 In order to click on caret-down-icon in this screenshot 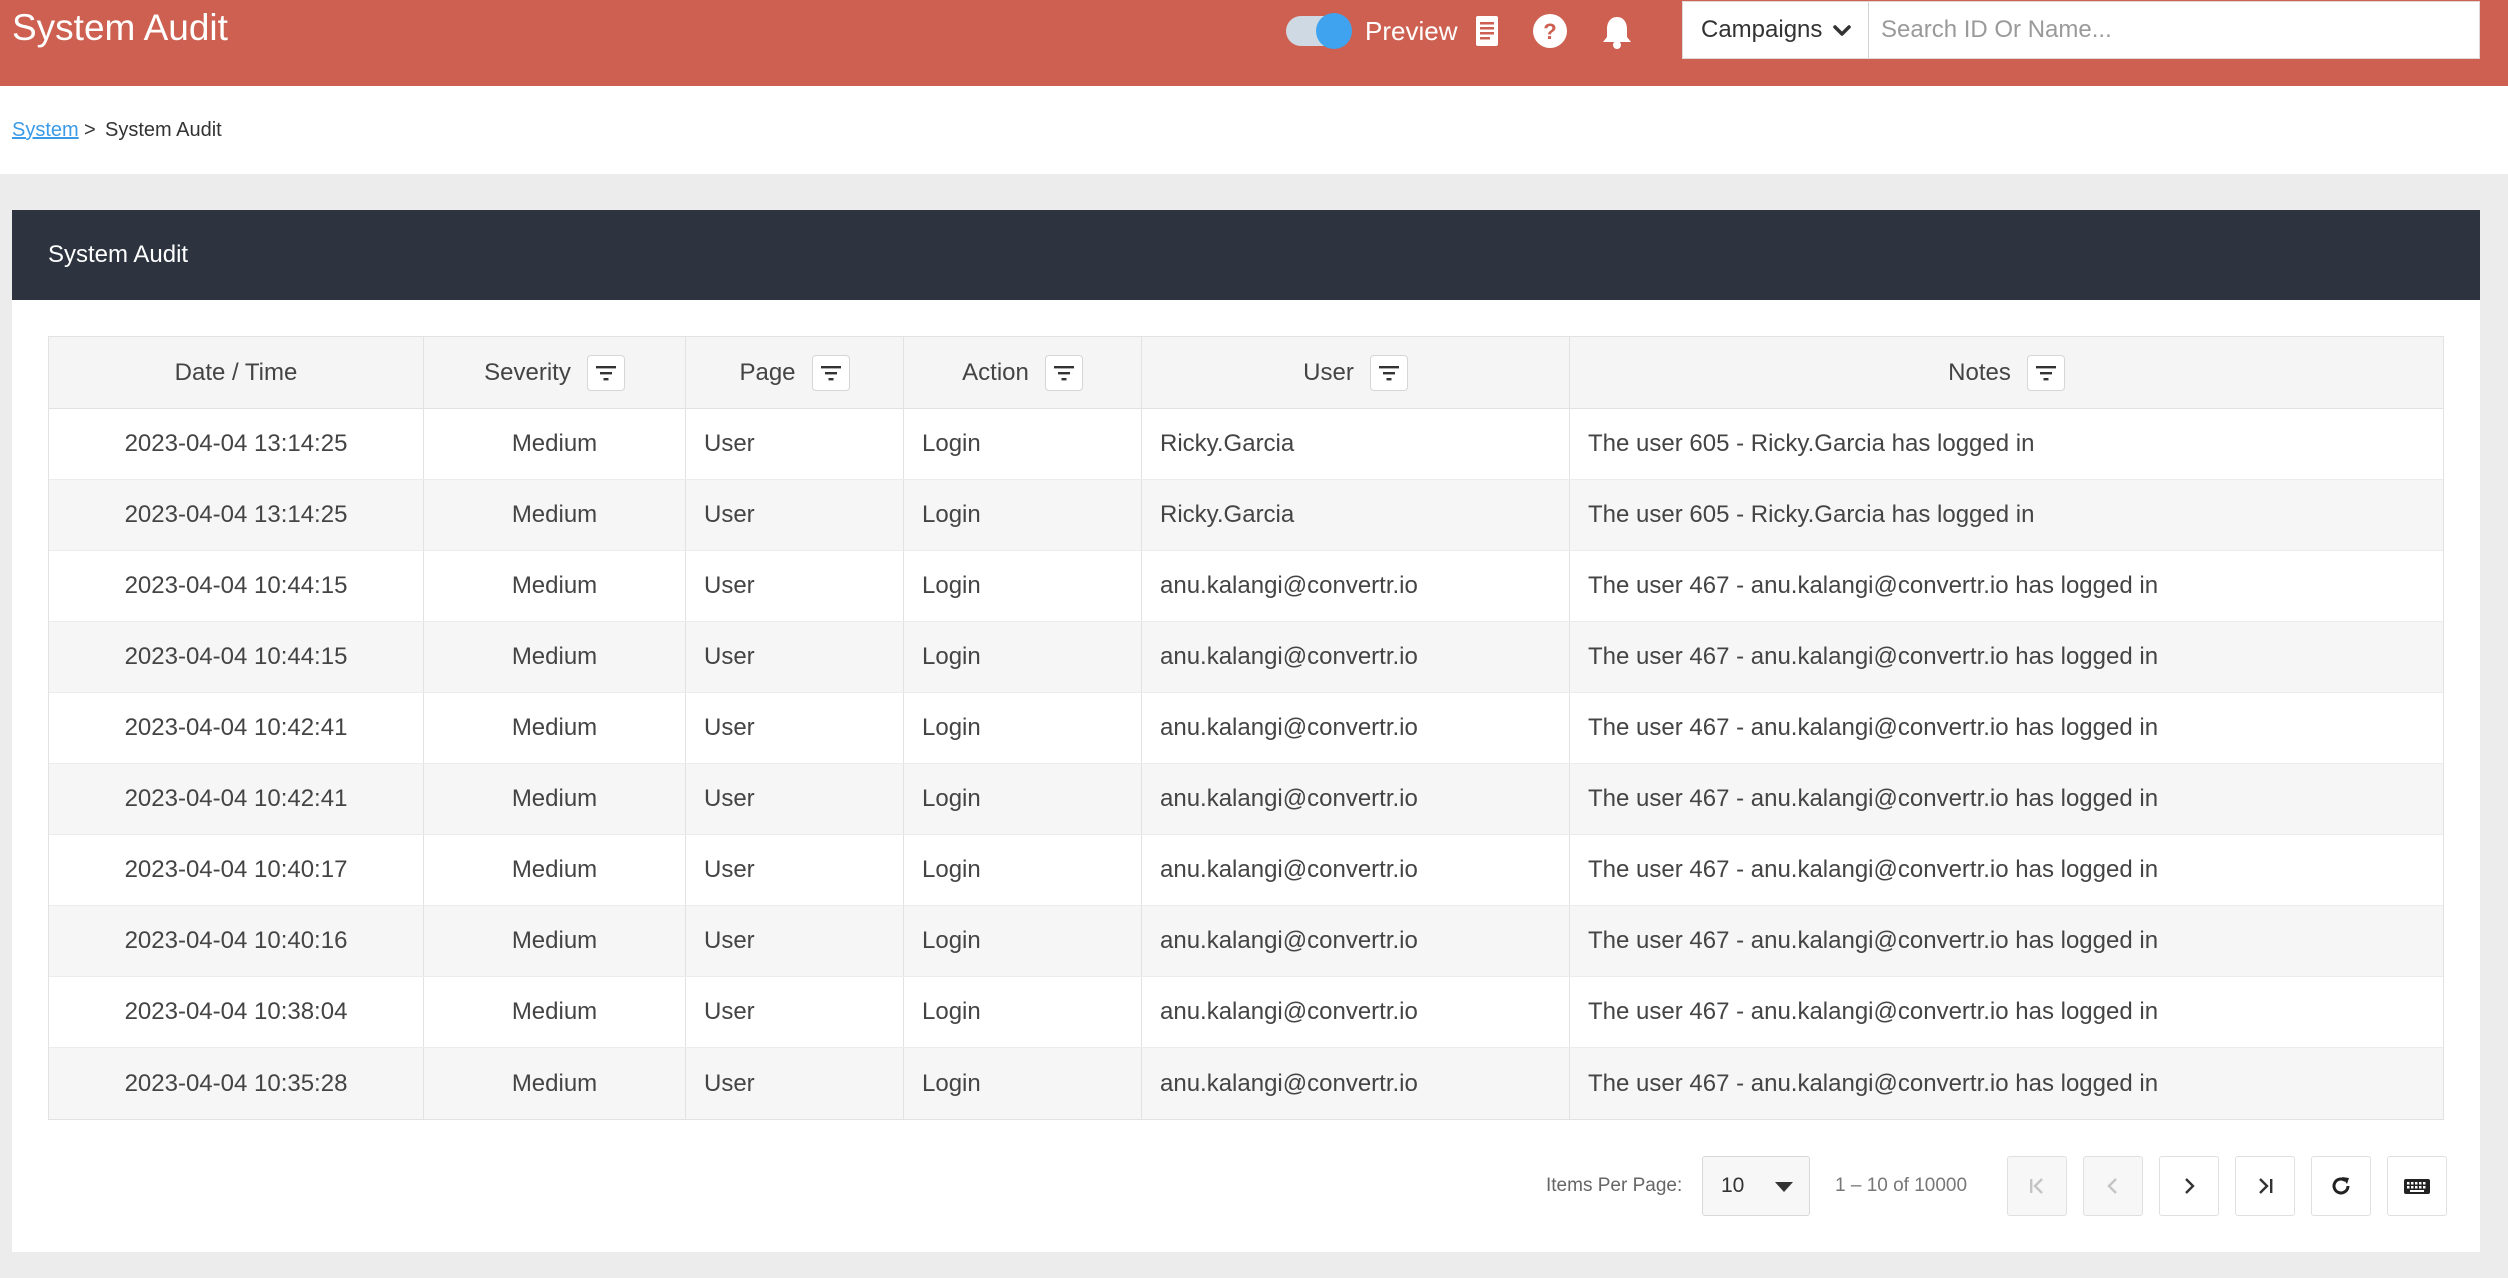, I will do `click(1784, 1187)`.